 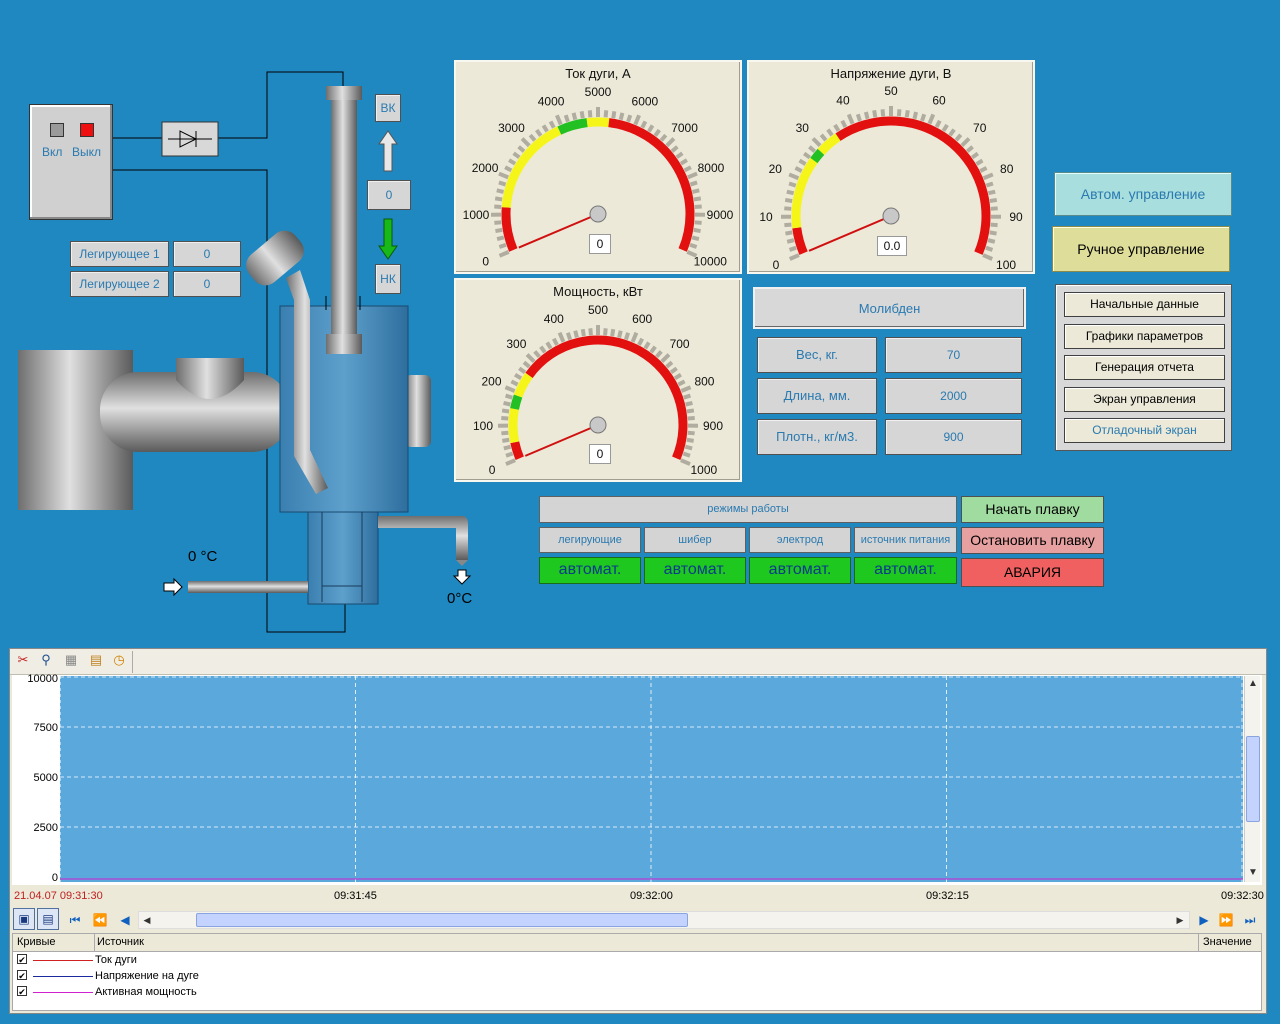 What do you see at coordinates (953, 396) in the screenshot?
I see `length-value: 2000` at bounding box center [953, 396].